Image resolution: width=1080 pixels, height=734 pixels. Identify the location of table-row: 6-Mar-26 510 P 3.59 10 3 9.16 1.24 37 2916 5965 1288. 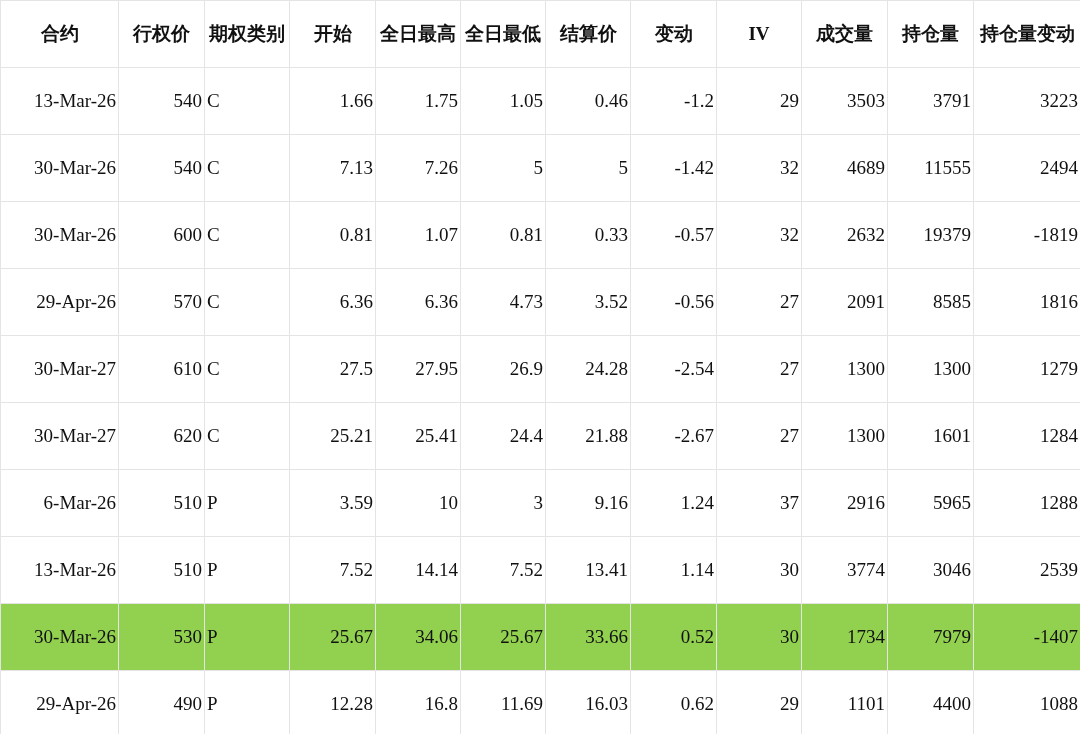
(540, 503).